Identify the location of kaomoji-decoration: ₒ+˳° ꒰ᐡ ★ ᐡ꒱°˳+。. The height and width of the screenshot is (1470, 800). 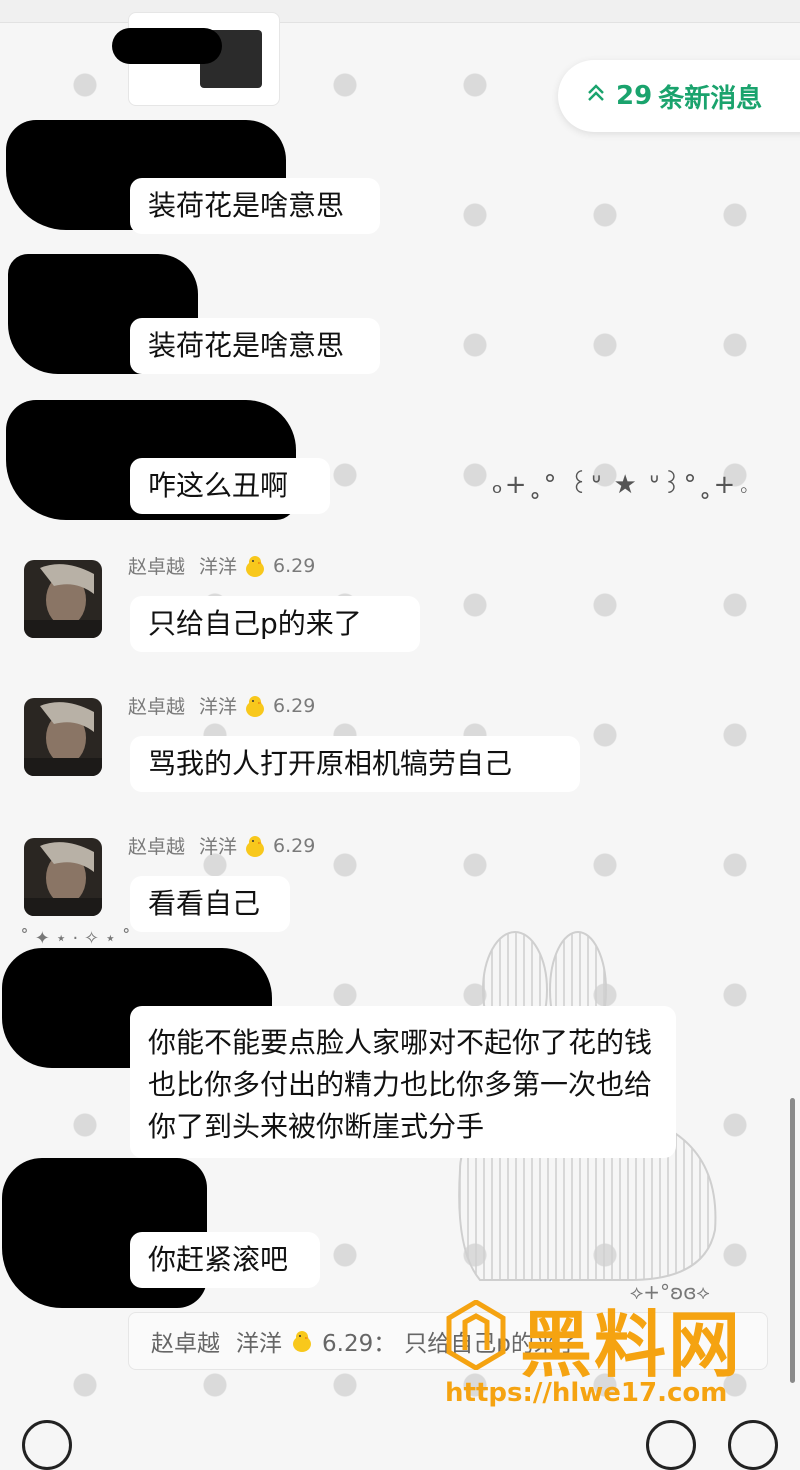
(626, 485).